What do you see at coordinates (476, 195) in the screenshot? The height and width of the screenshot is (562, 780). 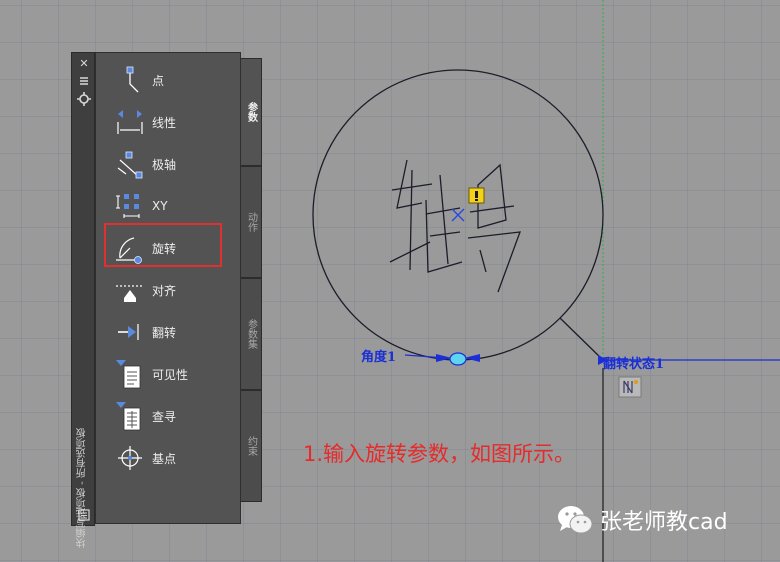 I see `warning-icon` at bounding box center [476, 195].